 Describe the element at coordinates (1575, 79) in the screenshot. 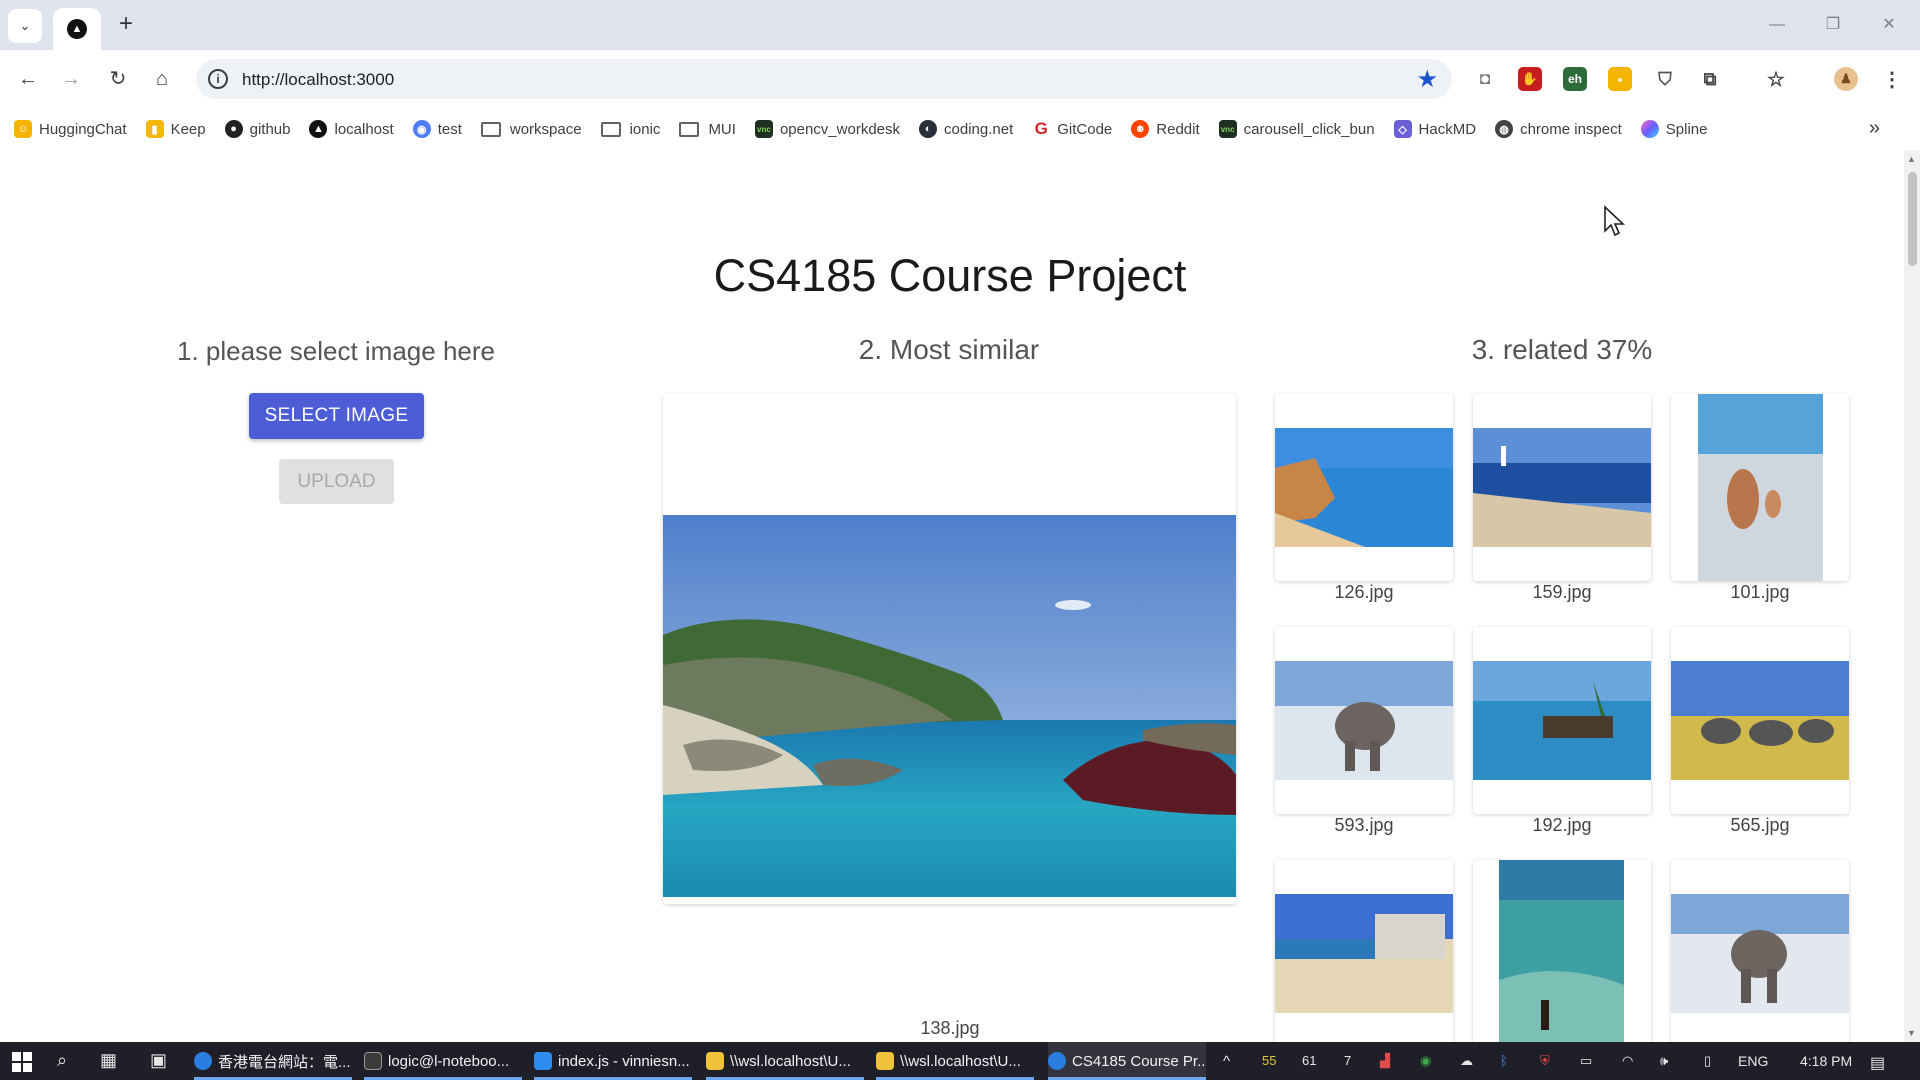

I see `eh-extension-icon: eh` at that location.